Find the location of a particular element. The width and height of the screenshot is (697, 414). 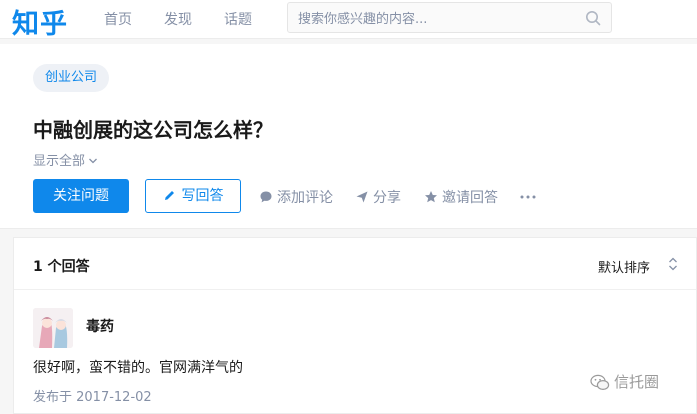

share-button: 分享 is located at coordinates (378, 197).